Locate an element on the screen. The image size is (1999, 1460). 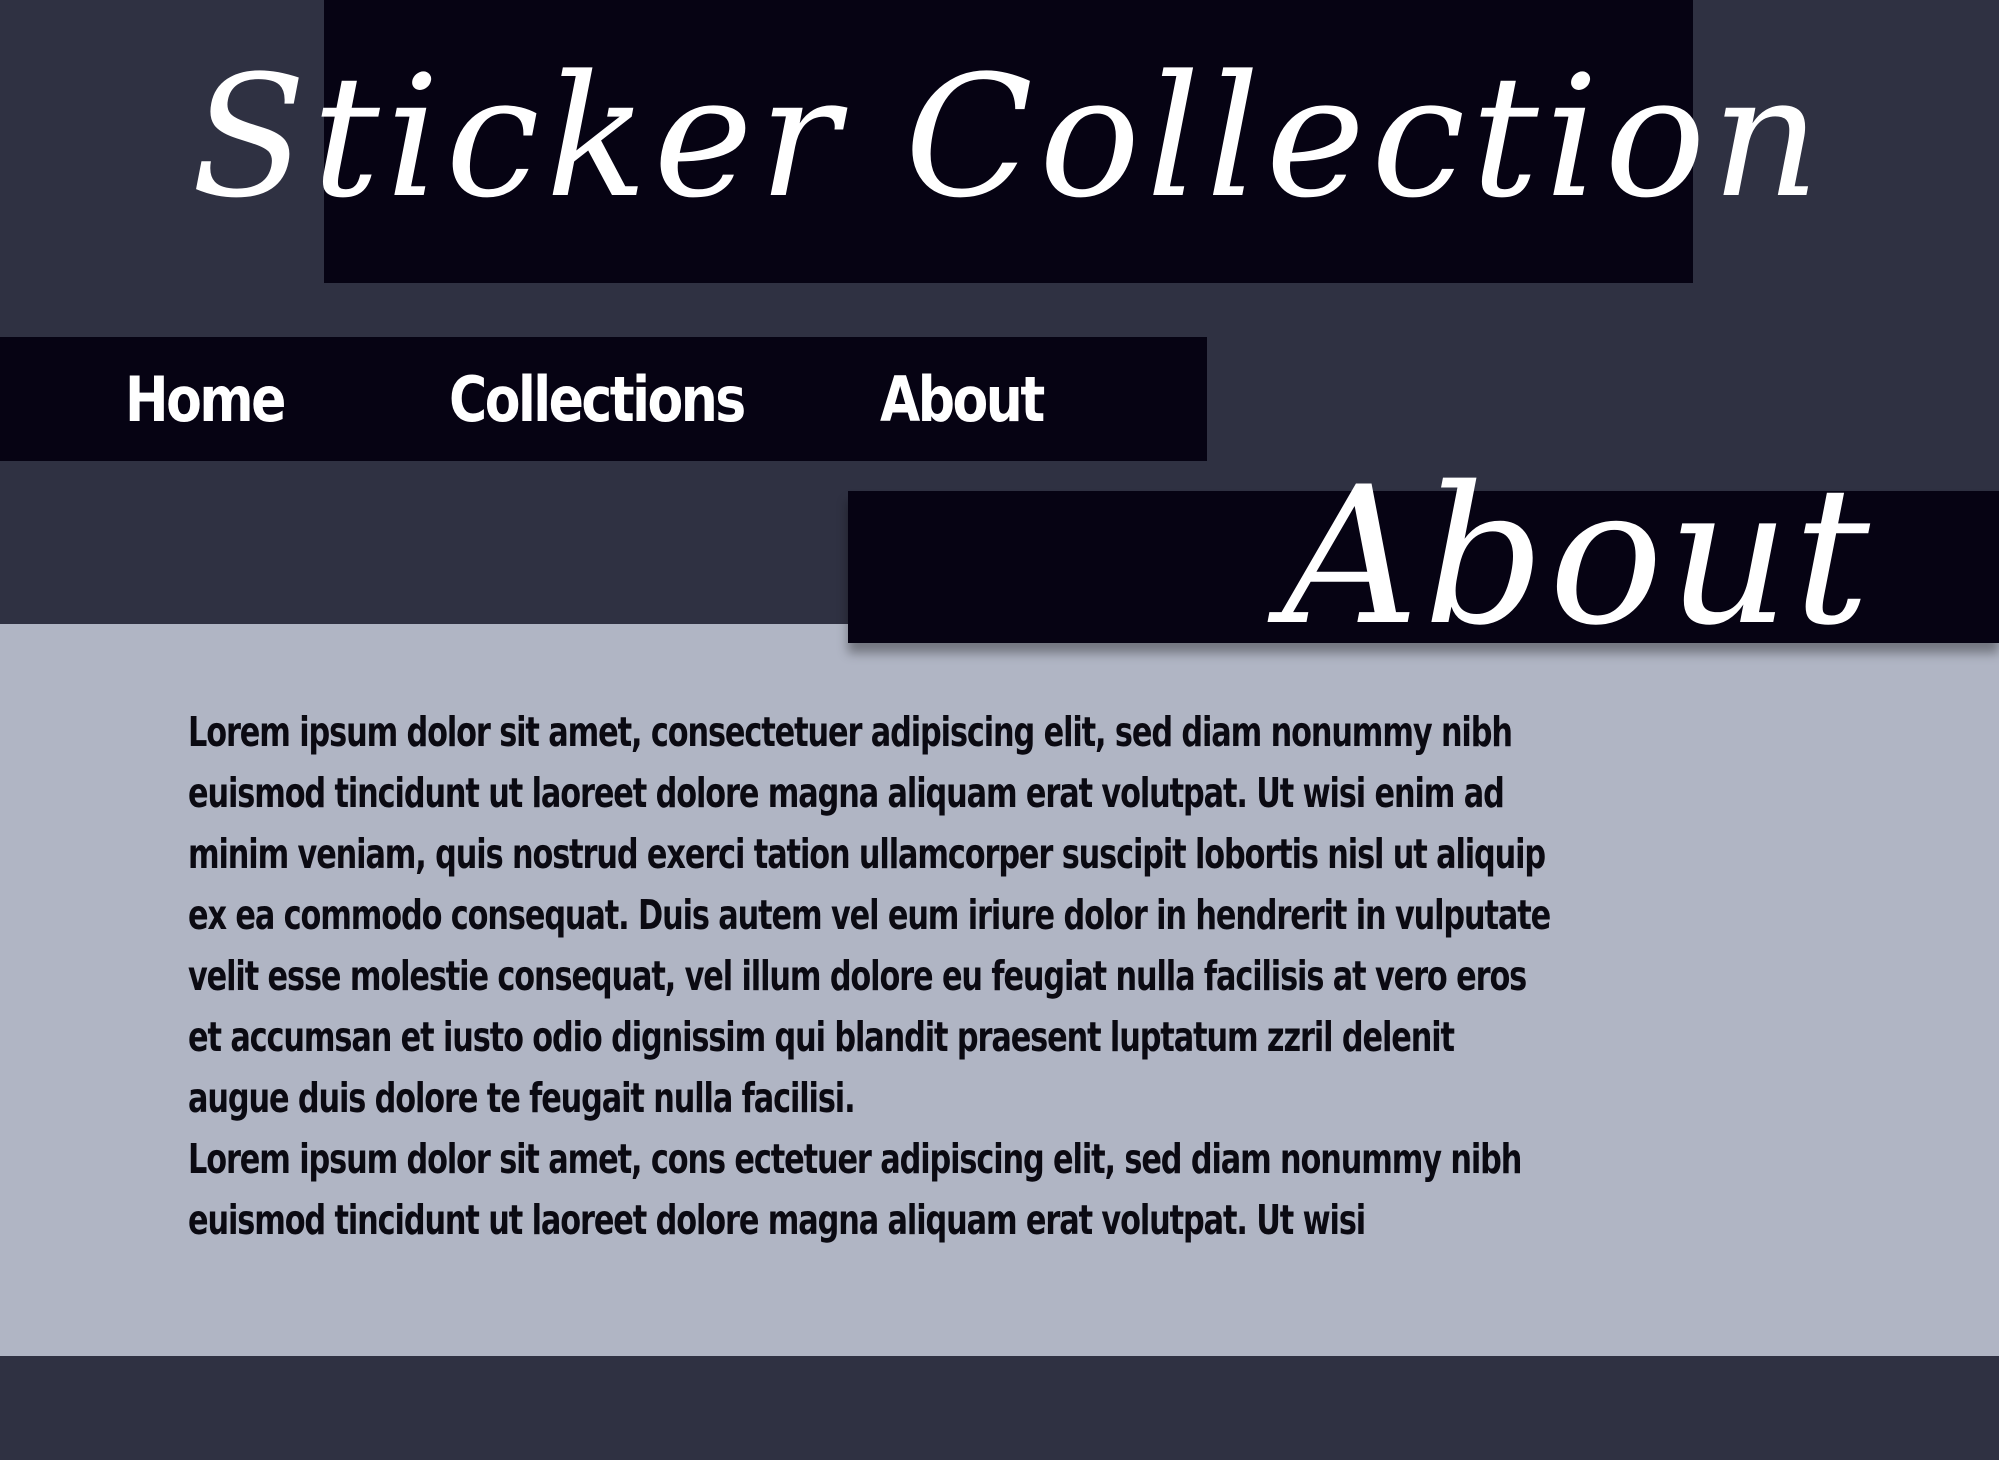
nav-item-about: About is located at coordinates (962, 399).